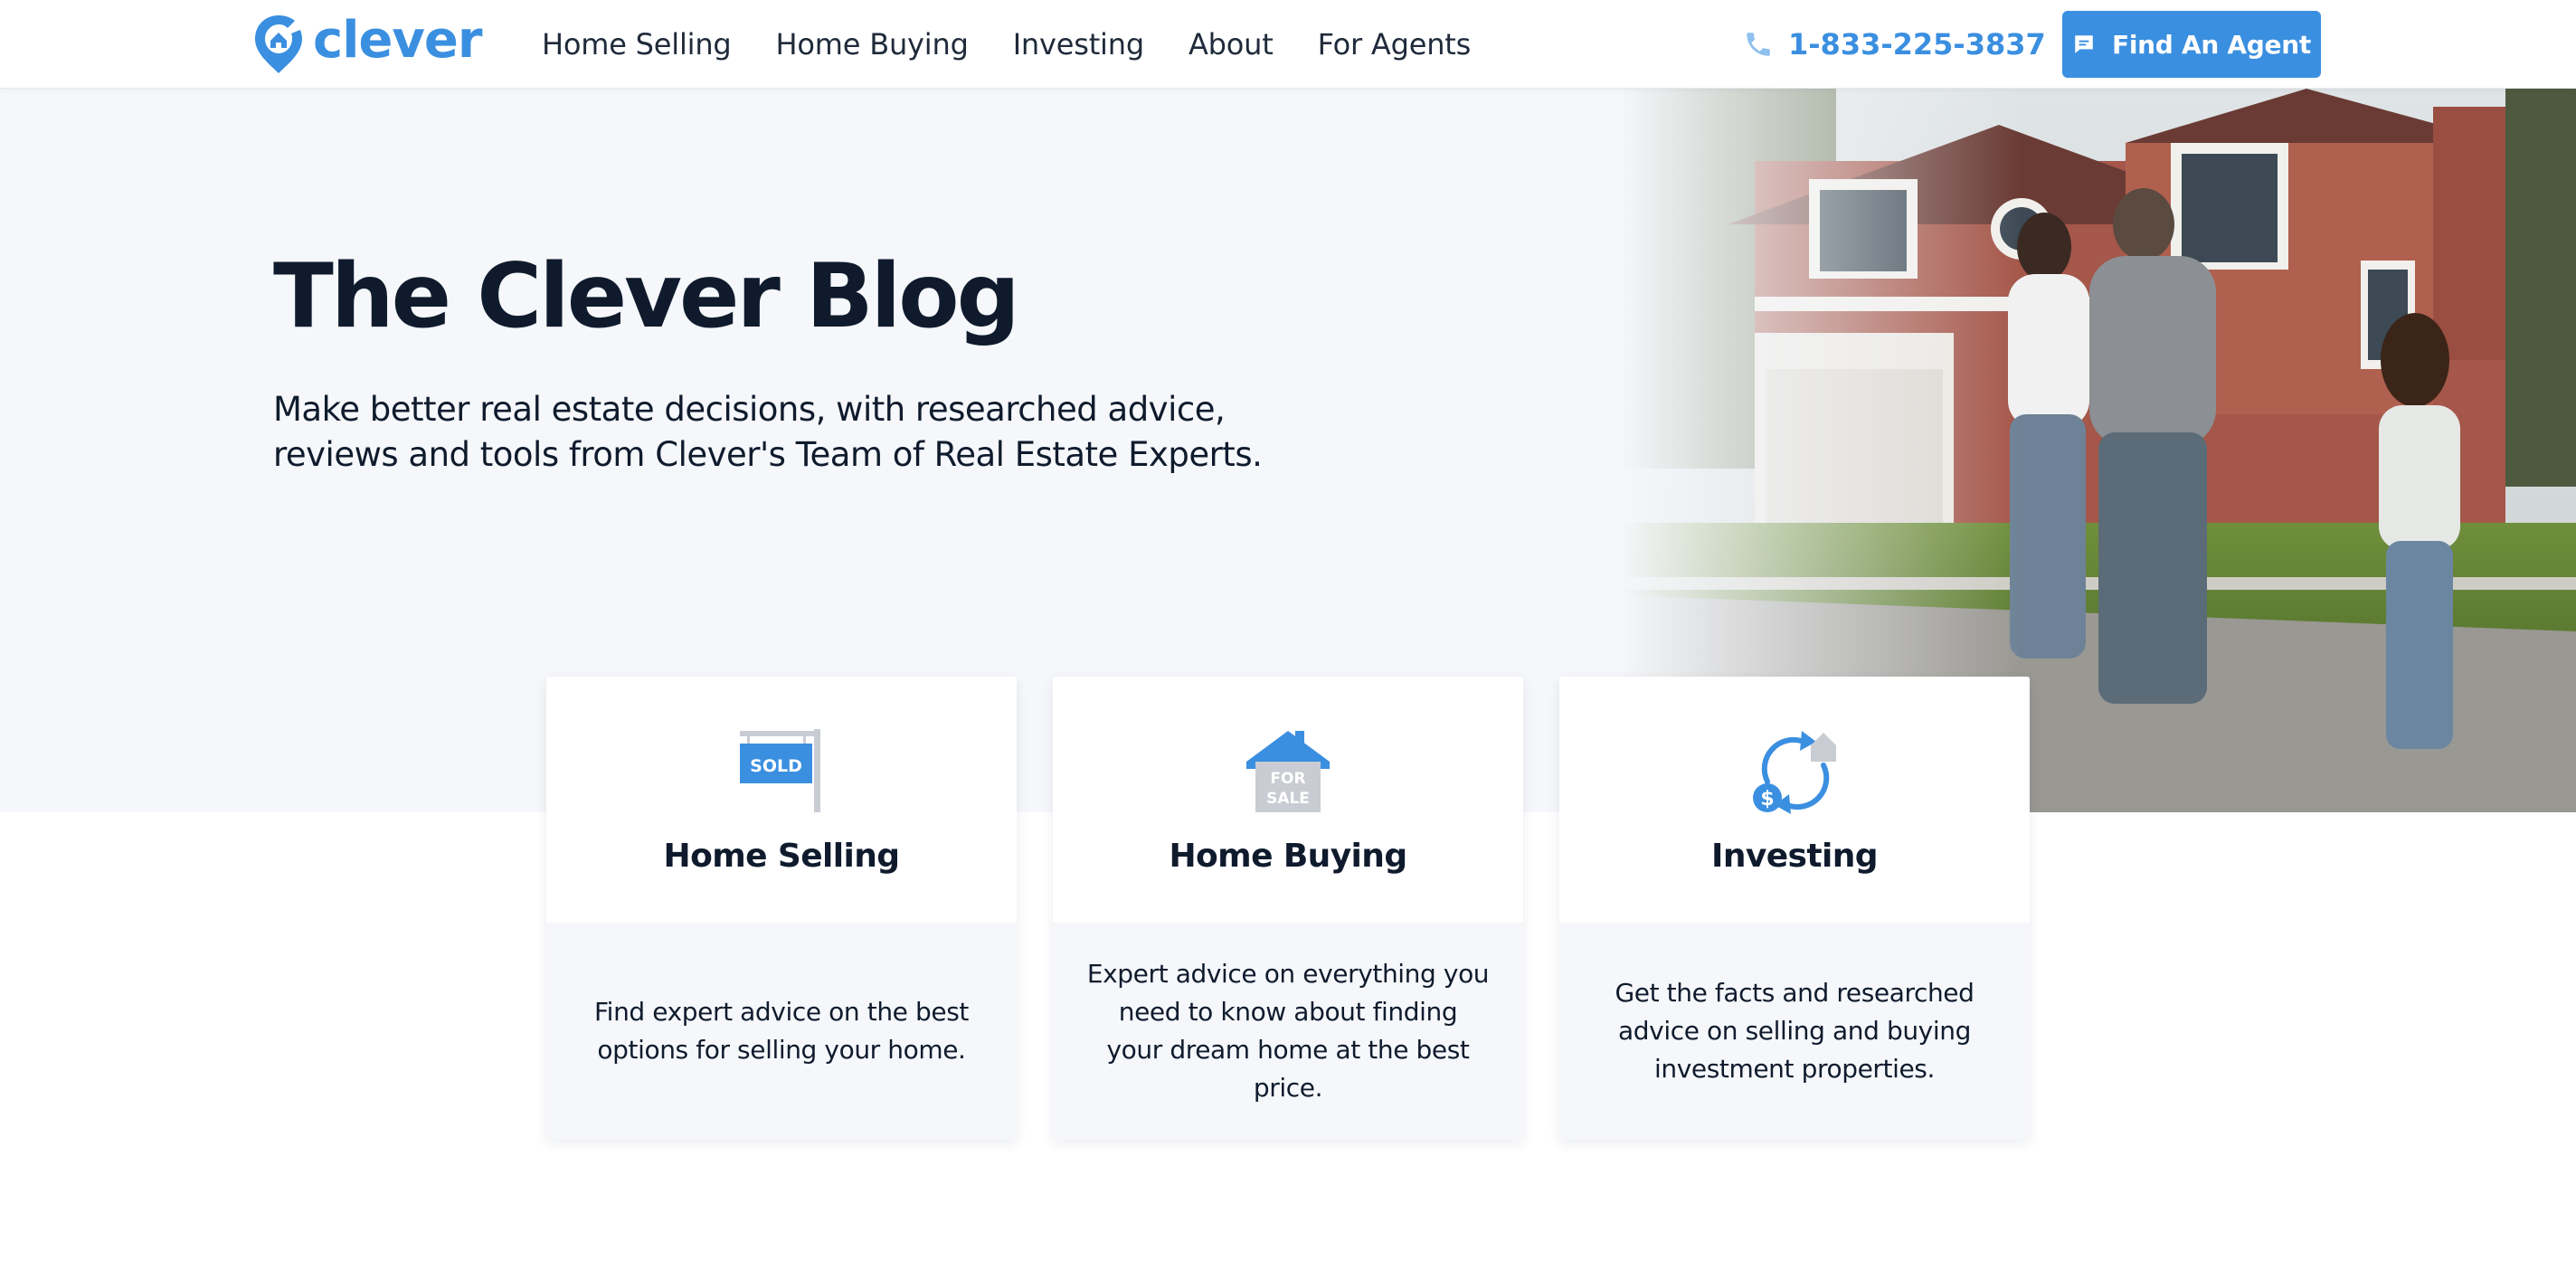 The width and height of the screenshot is (2576, 1270). I want to click on card-description-line: Get the facts and researched, so click(1795, 993).